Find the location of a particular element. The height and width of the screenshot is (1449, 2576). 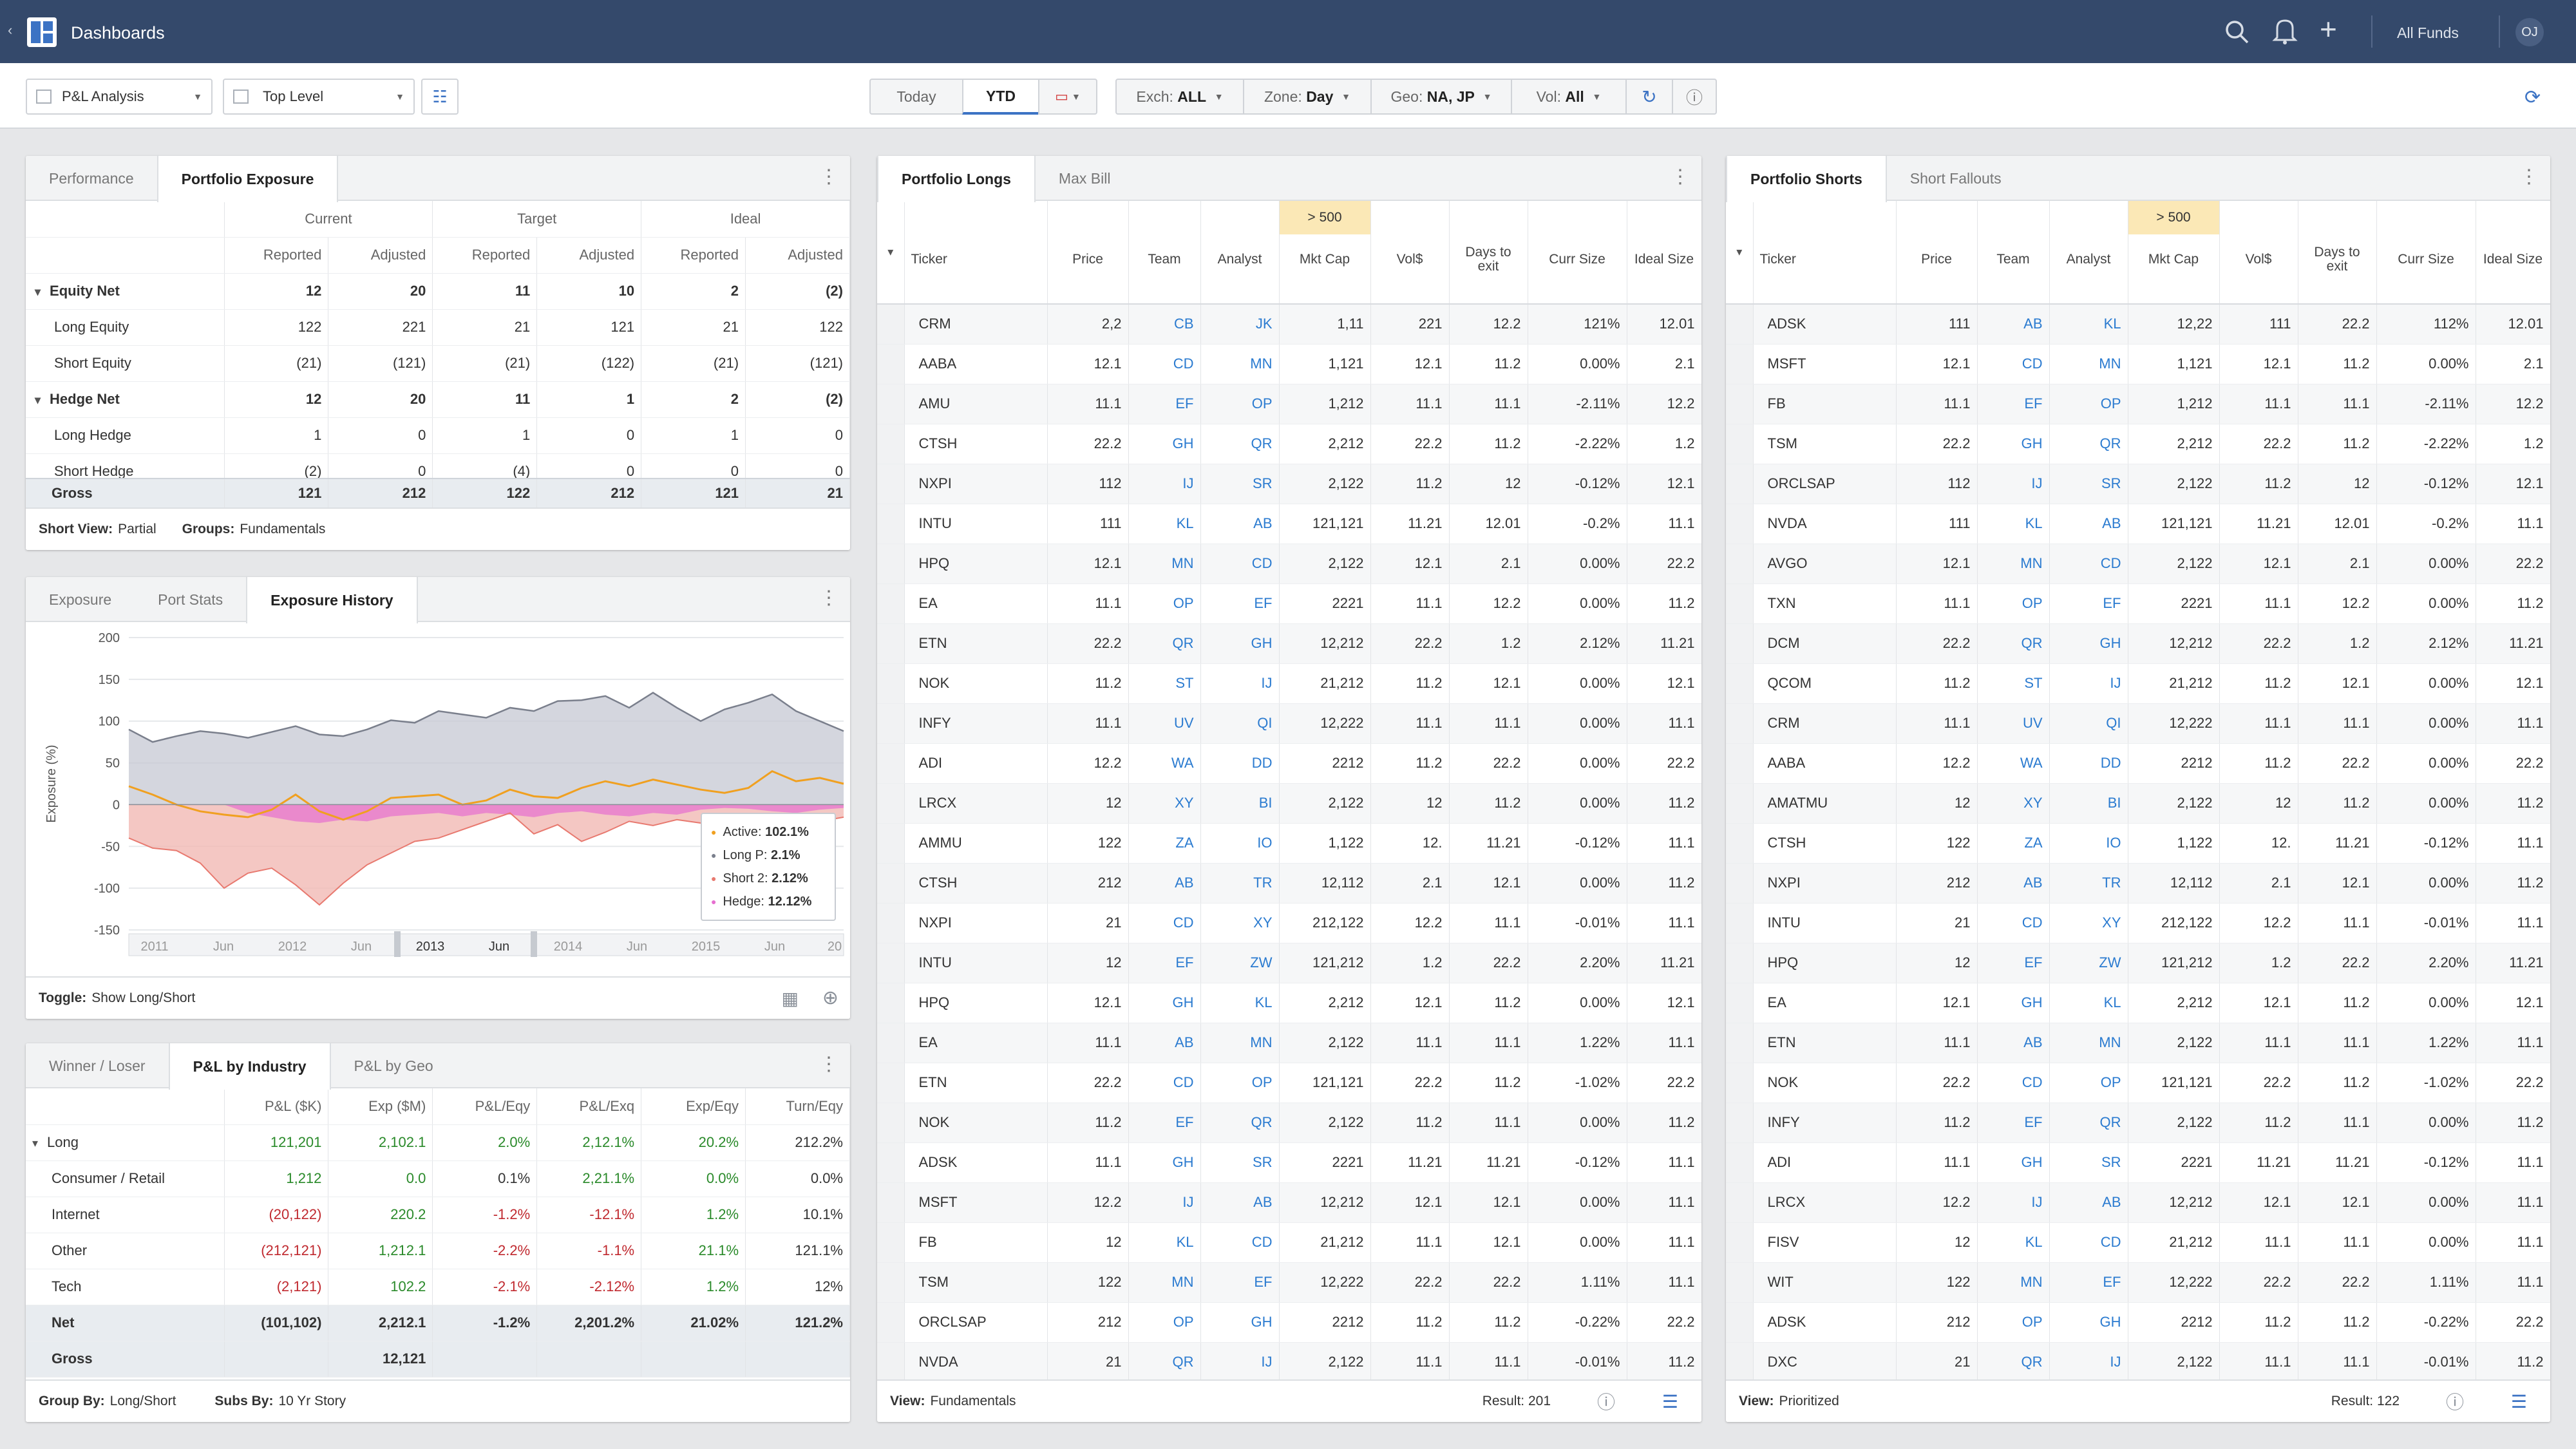

footer-value: Long/Short is located at coordinates (143, 1401).